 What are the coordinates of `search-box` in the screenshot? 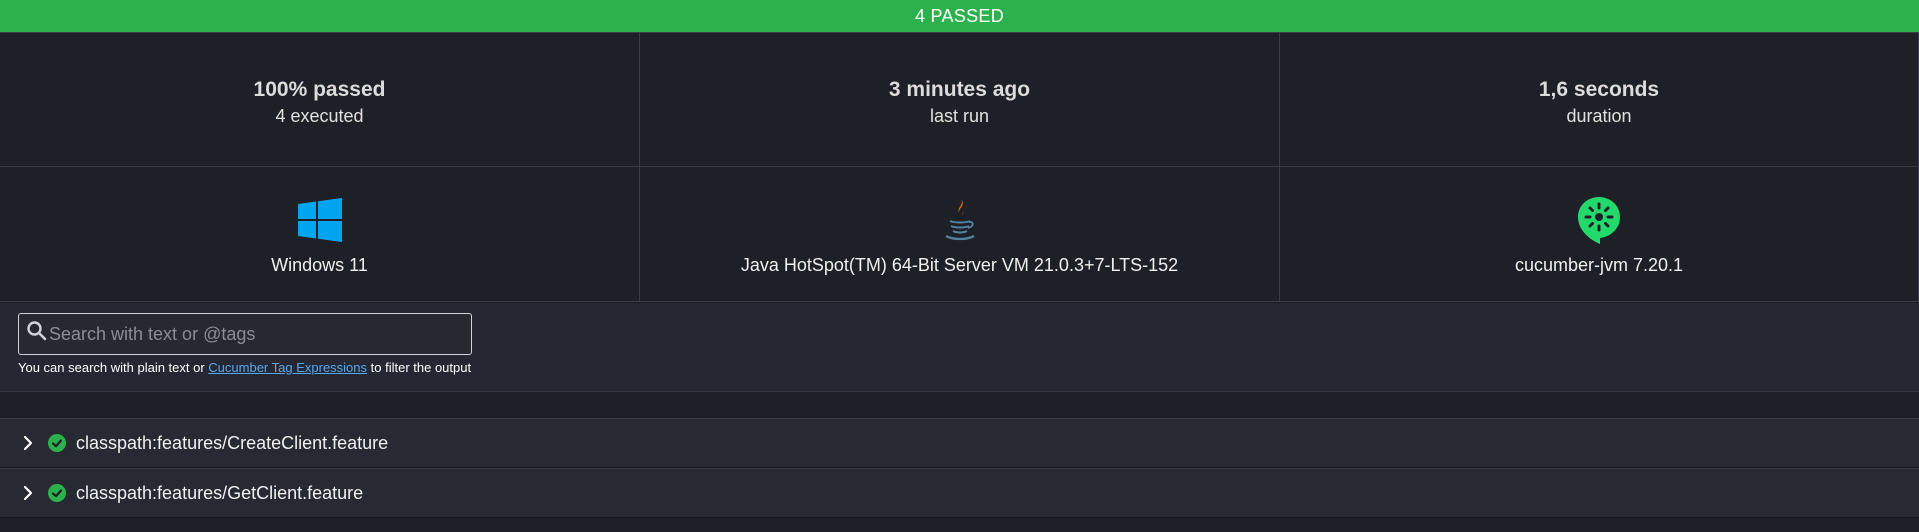 It's located at (245, 334).